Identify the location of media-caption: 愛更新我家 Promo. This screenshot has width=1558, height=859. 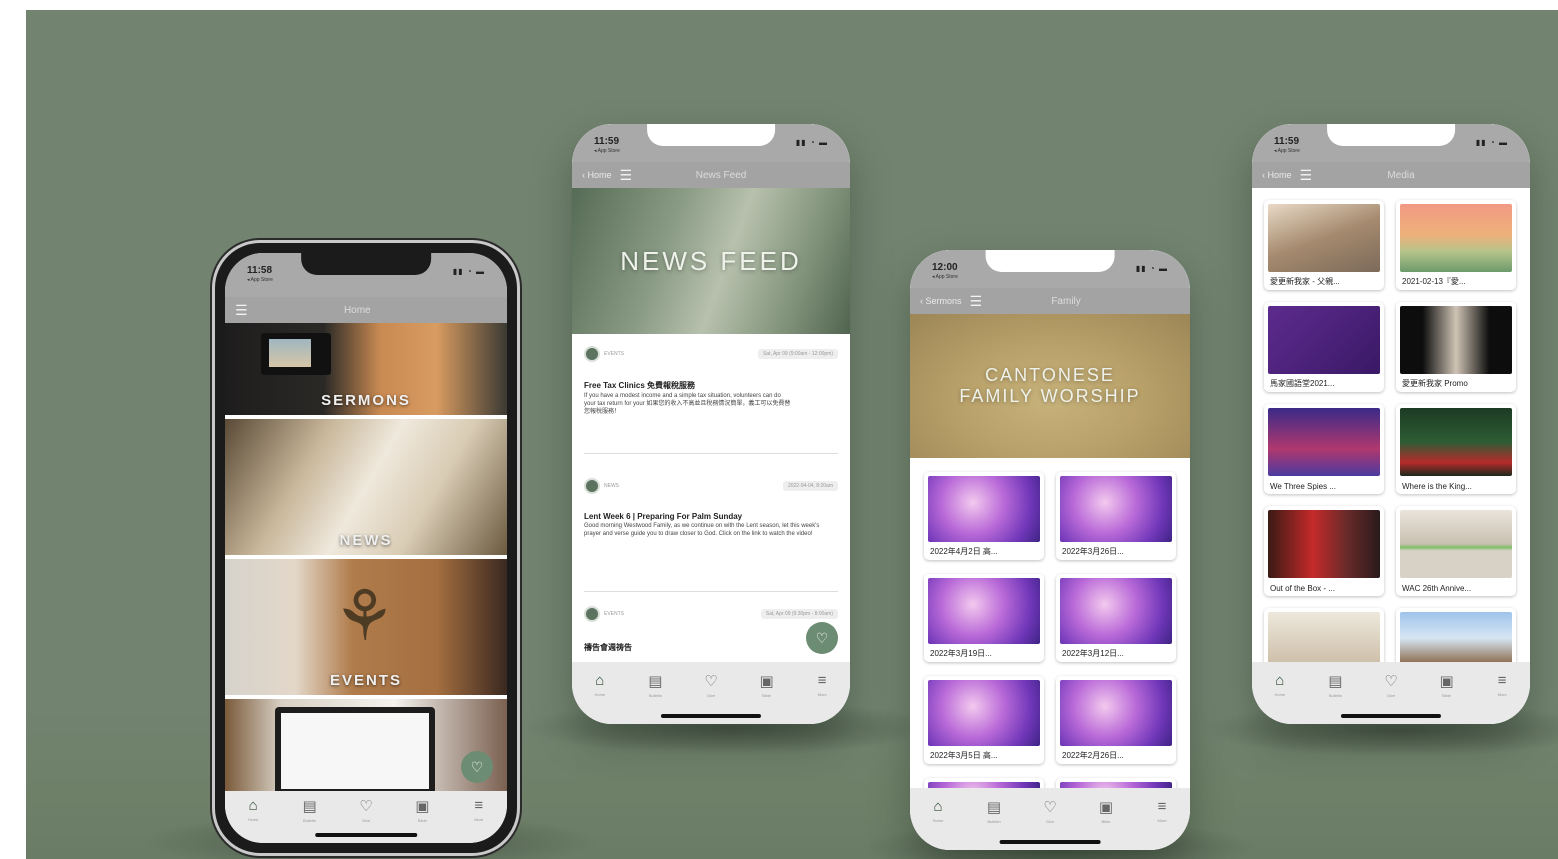
(1435, 383).